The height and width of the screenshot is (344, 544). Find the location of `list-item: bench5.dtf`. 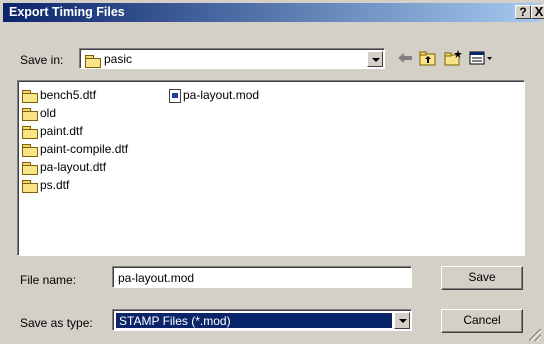

list-item: bench5.dtf is located at coordinates (59, 95).